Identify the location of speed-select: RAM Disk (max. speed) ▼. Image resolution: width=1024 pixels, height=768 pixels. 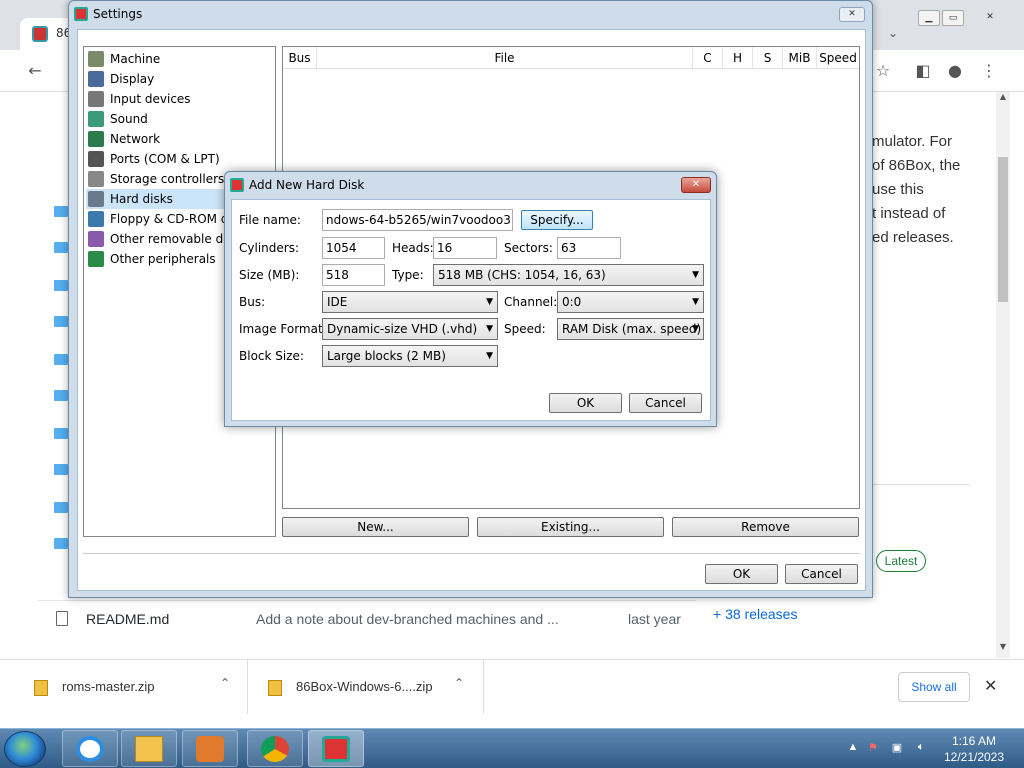
(630, 329).